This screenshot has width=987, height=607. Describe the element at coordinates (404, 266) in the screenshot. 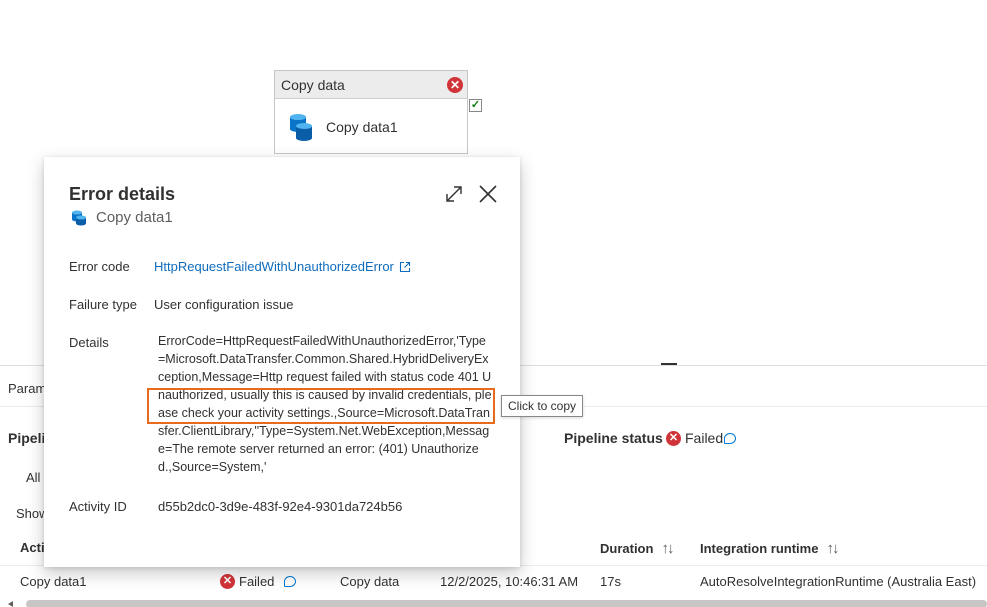

I see `external-link-icon` at that location.